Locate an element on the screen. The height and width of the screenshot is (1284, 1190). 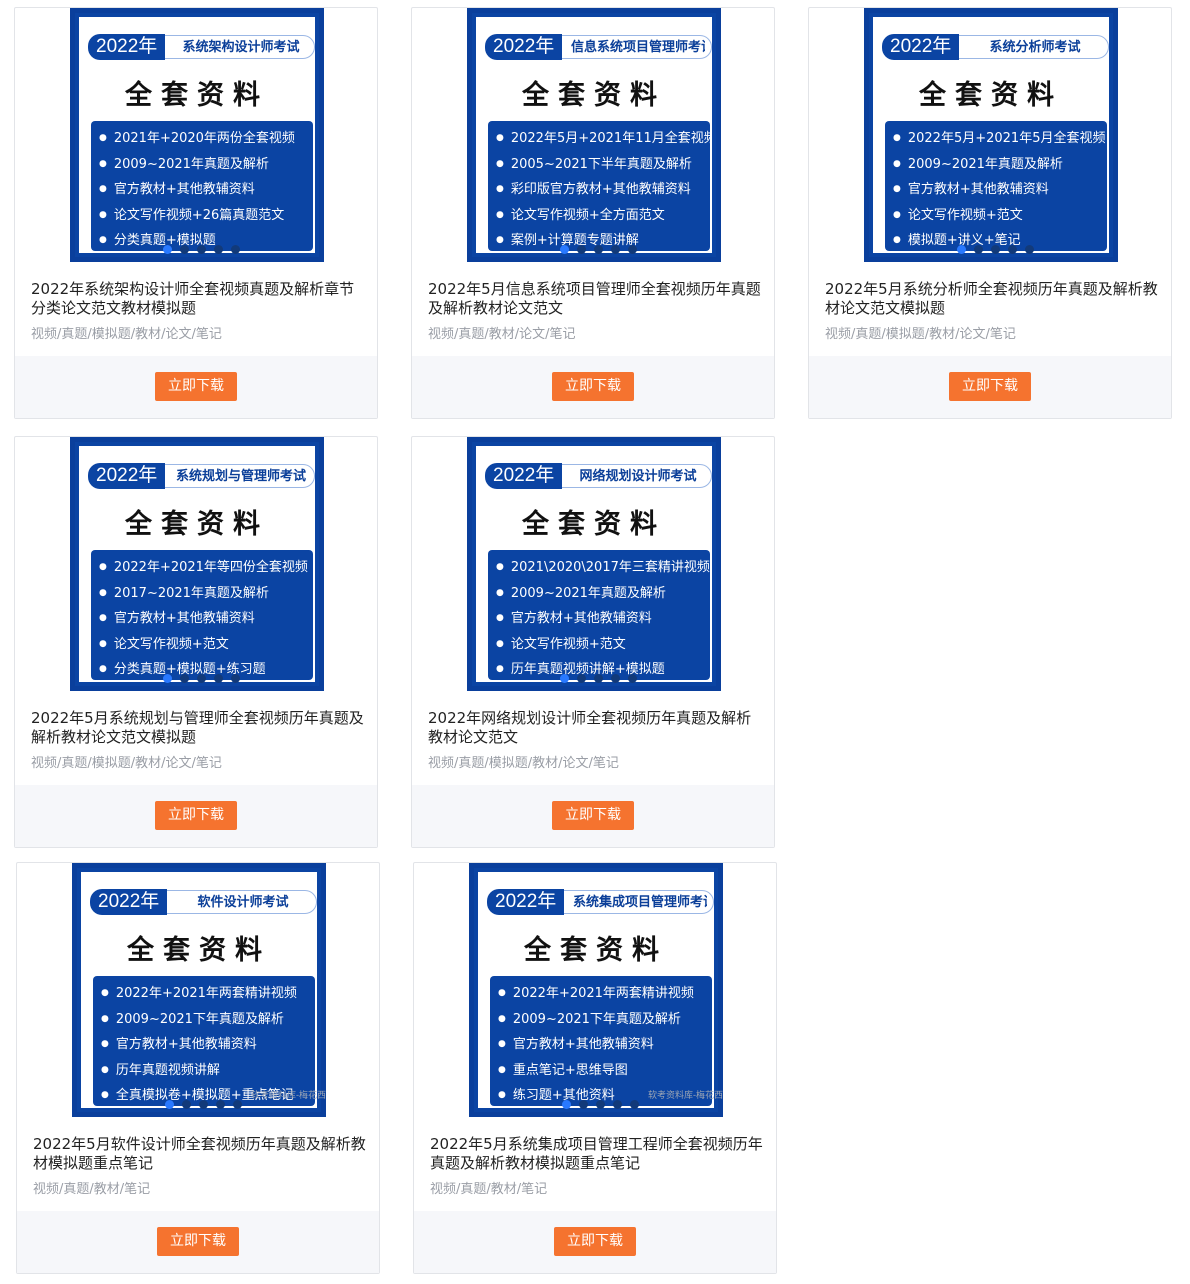
cover-feature: 论文写作视频+范文 is located at coordinates (603, 646).